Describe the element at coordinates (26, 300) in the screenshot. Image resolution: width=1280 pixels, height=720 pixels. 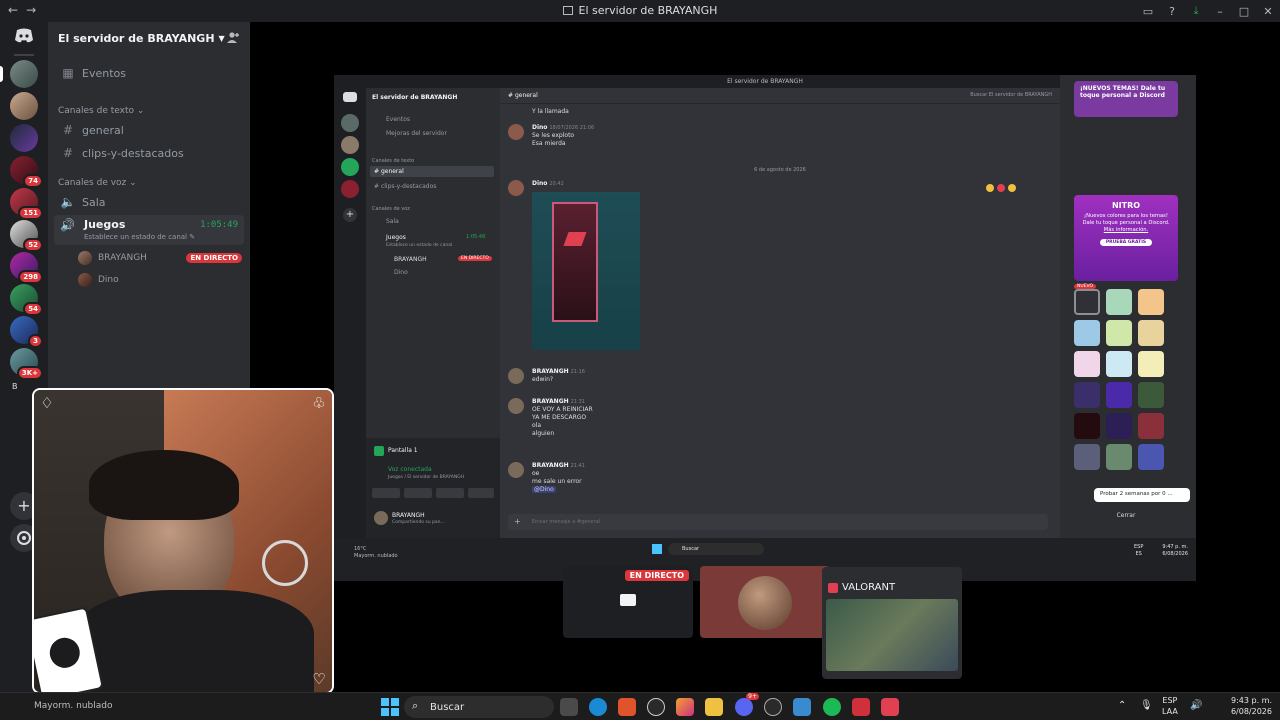
I see `server-icon-8: 54` at that location.